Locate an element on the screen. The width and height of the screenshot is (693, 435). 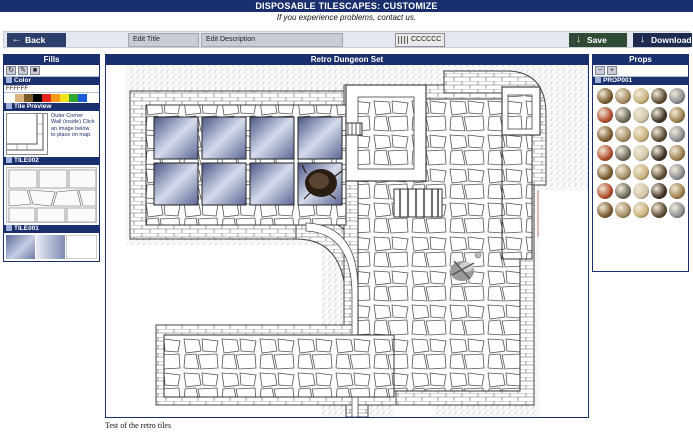
bones-prop-icon is located at coordinates (622, 96).